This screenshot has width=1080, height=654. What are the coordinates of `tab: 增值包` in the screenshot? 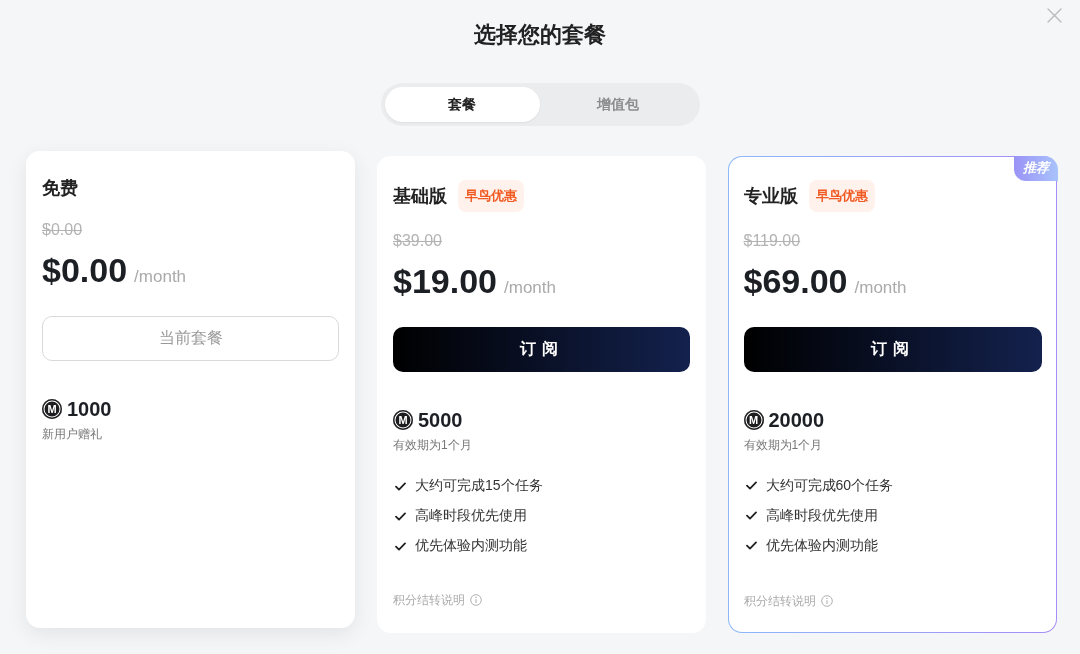 It's located at (618, 104).